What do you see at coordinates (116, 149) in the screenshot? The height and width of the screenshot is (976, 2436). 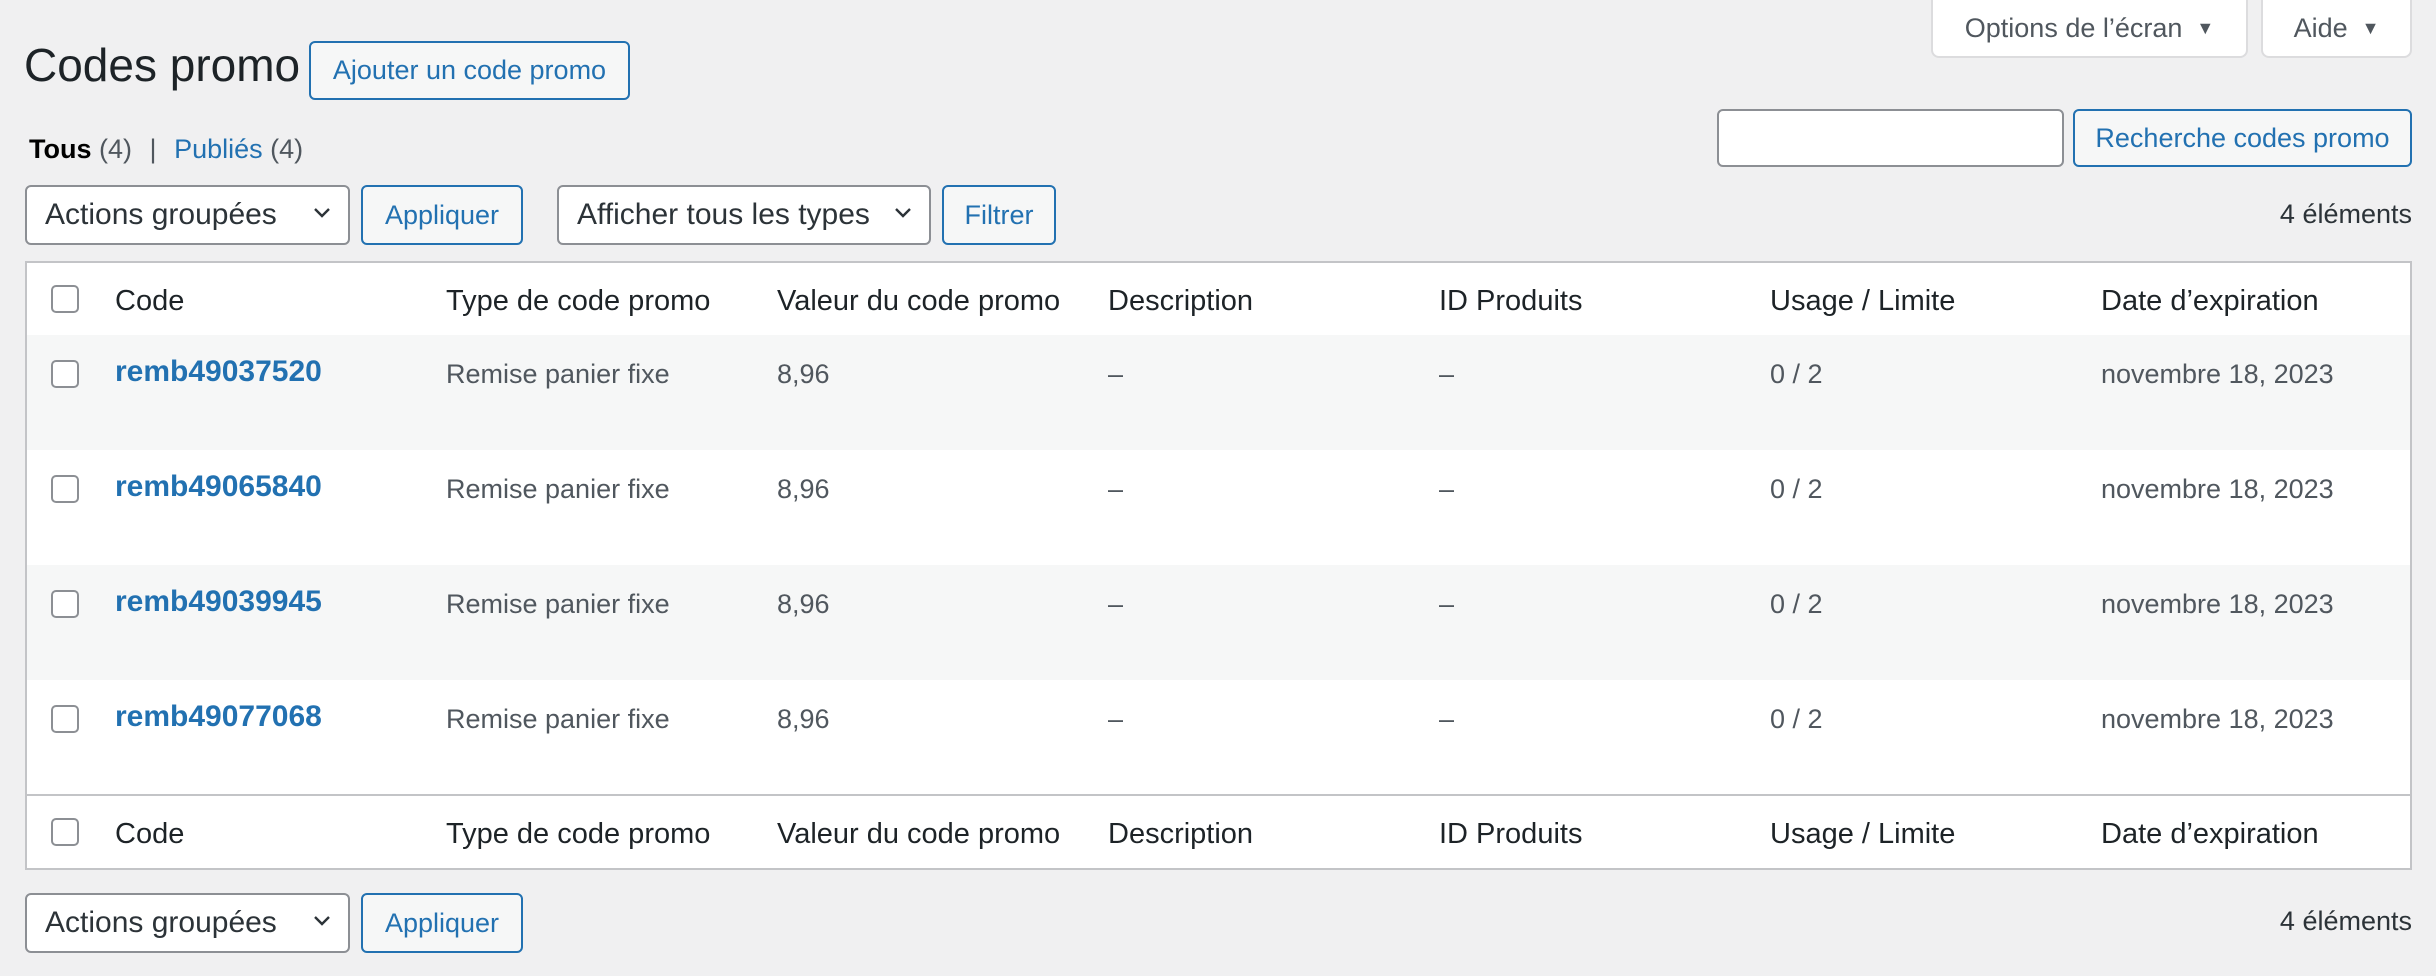 I see `filter-all-count: (4)` at bounding box center [116, 149].